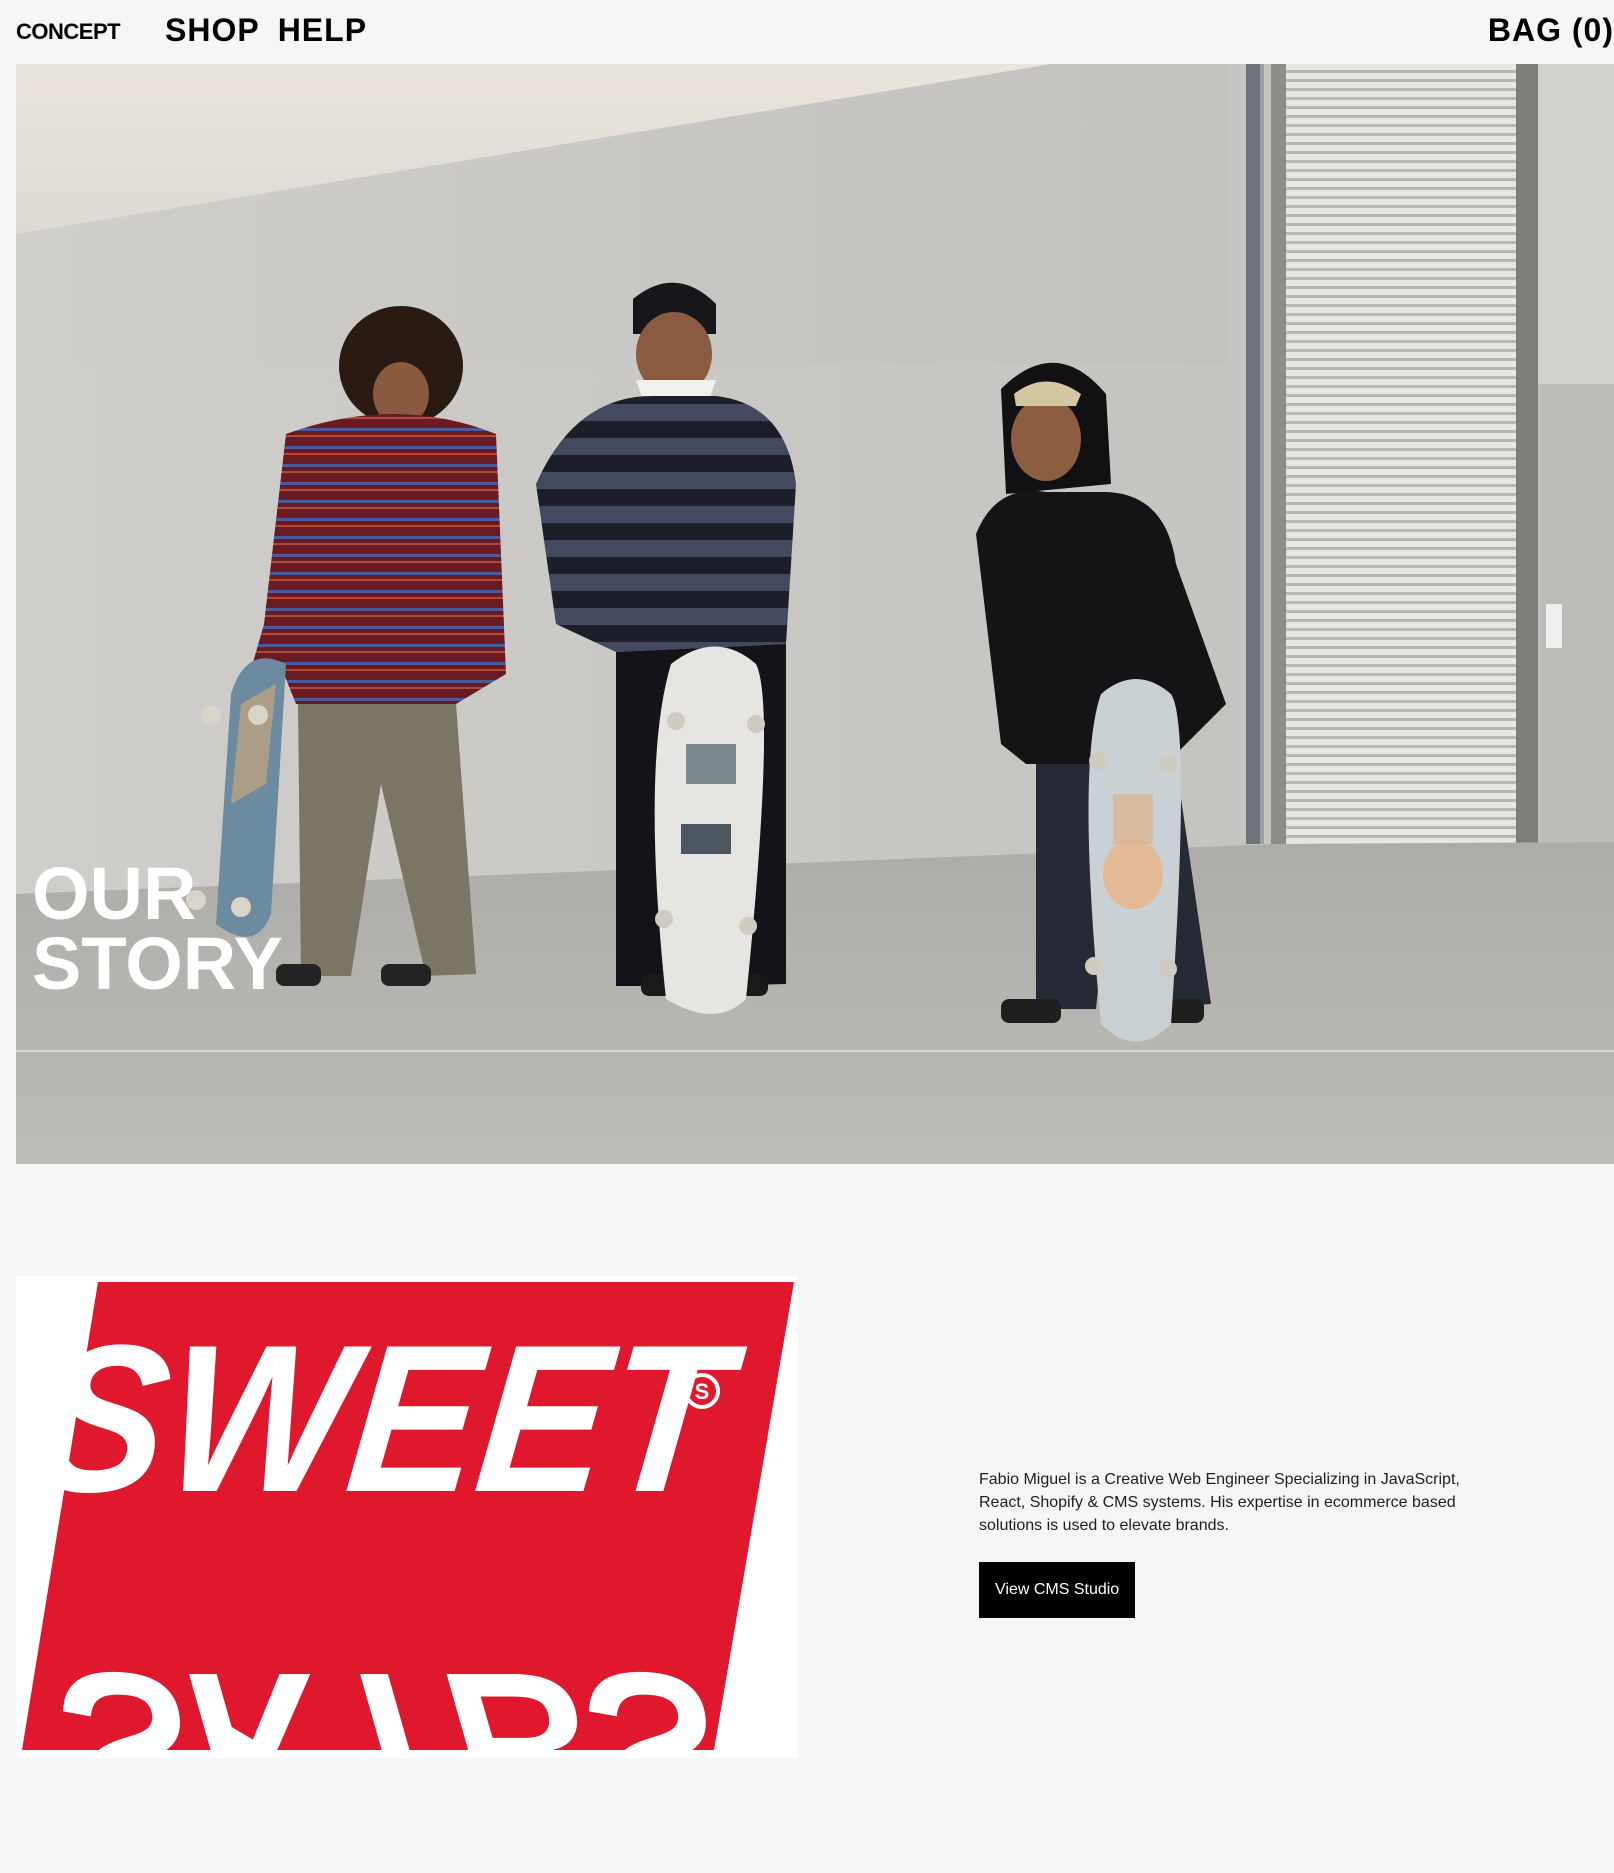 This screenshot has width=1614, height=1873. Describe the element at coordinates (266, 30) in the screenshot. I see `main-nav: SHOP HELP` at that location.